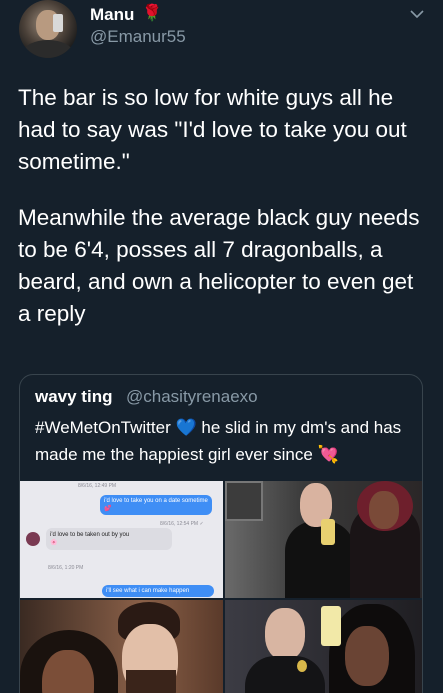  What do you see at coordinates (103, 427) in the screenshot?
I see `hashtag-link: #WeMetOnTwitter` at bounding box center [103, 427].